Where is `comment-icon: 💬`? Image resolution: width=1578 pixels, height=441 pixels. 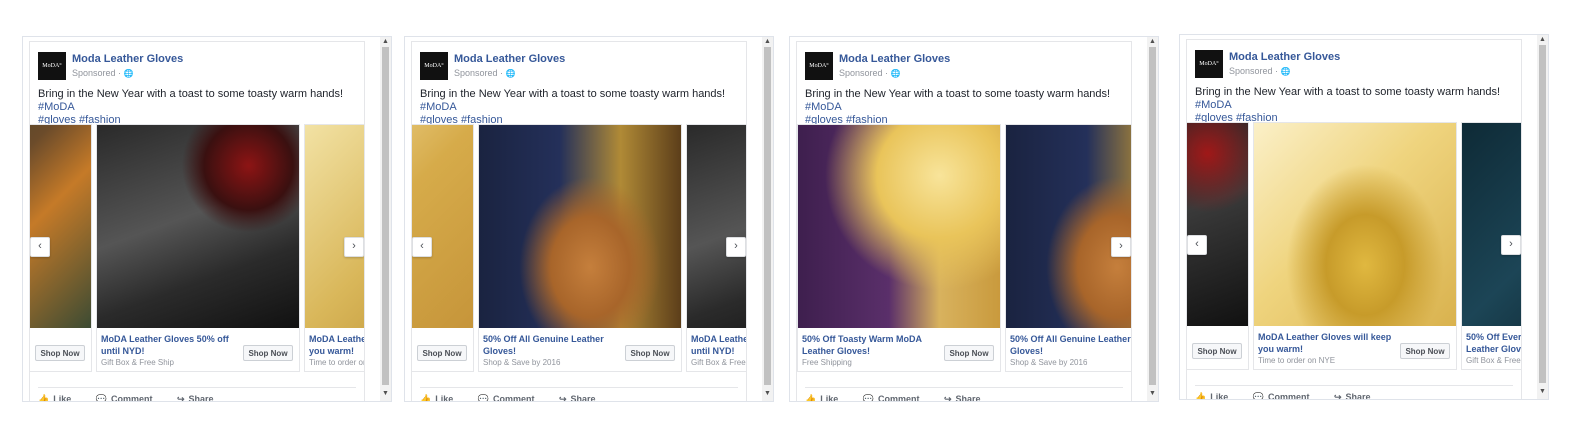 comment-icon: 💬 is located at coordinates (868, 398).